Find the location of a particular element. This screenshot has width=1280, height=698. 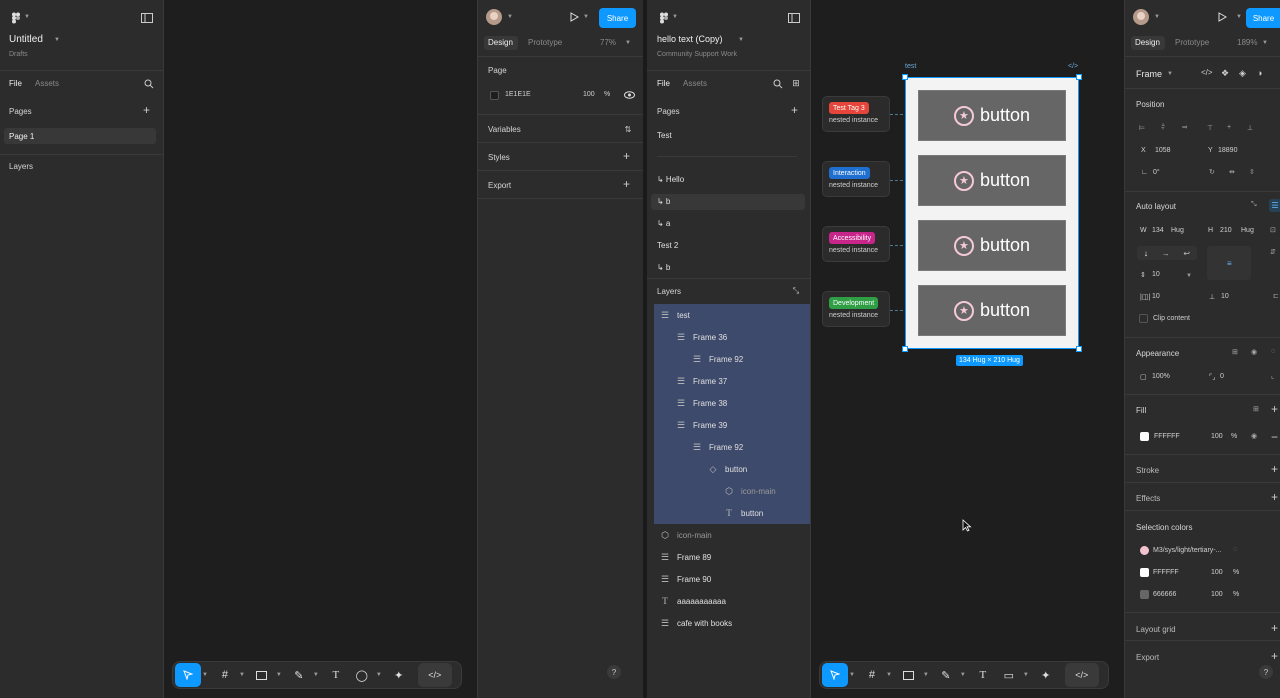

layer-row: ☰ Frame 89 is located at coordinates (732, 557).